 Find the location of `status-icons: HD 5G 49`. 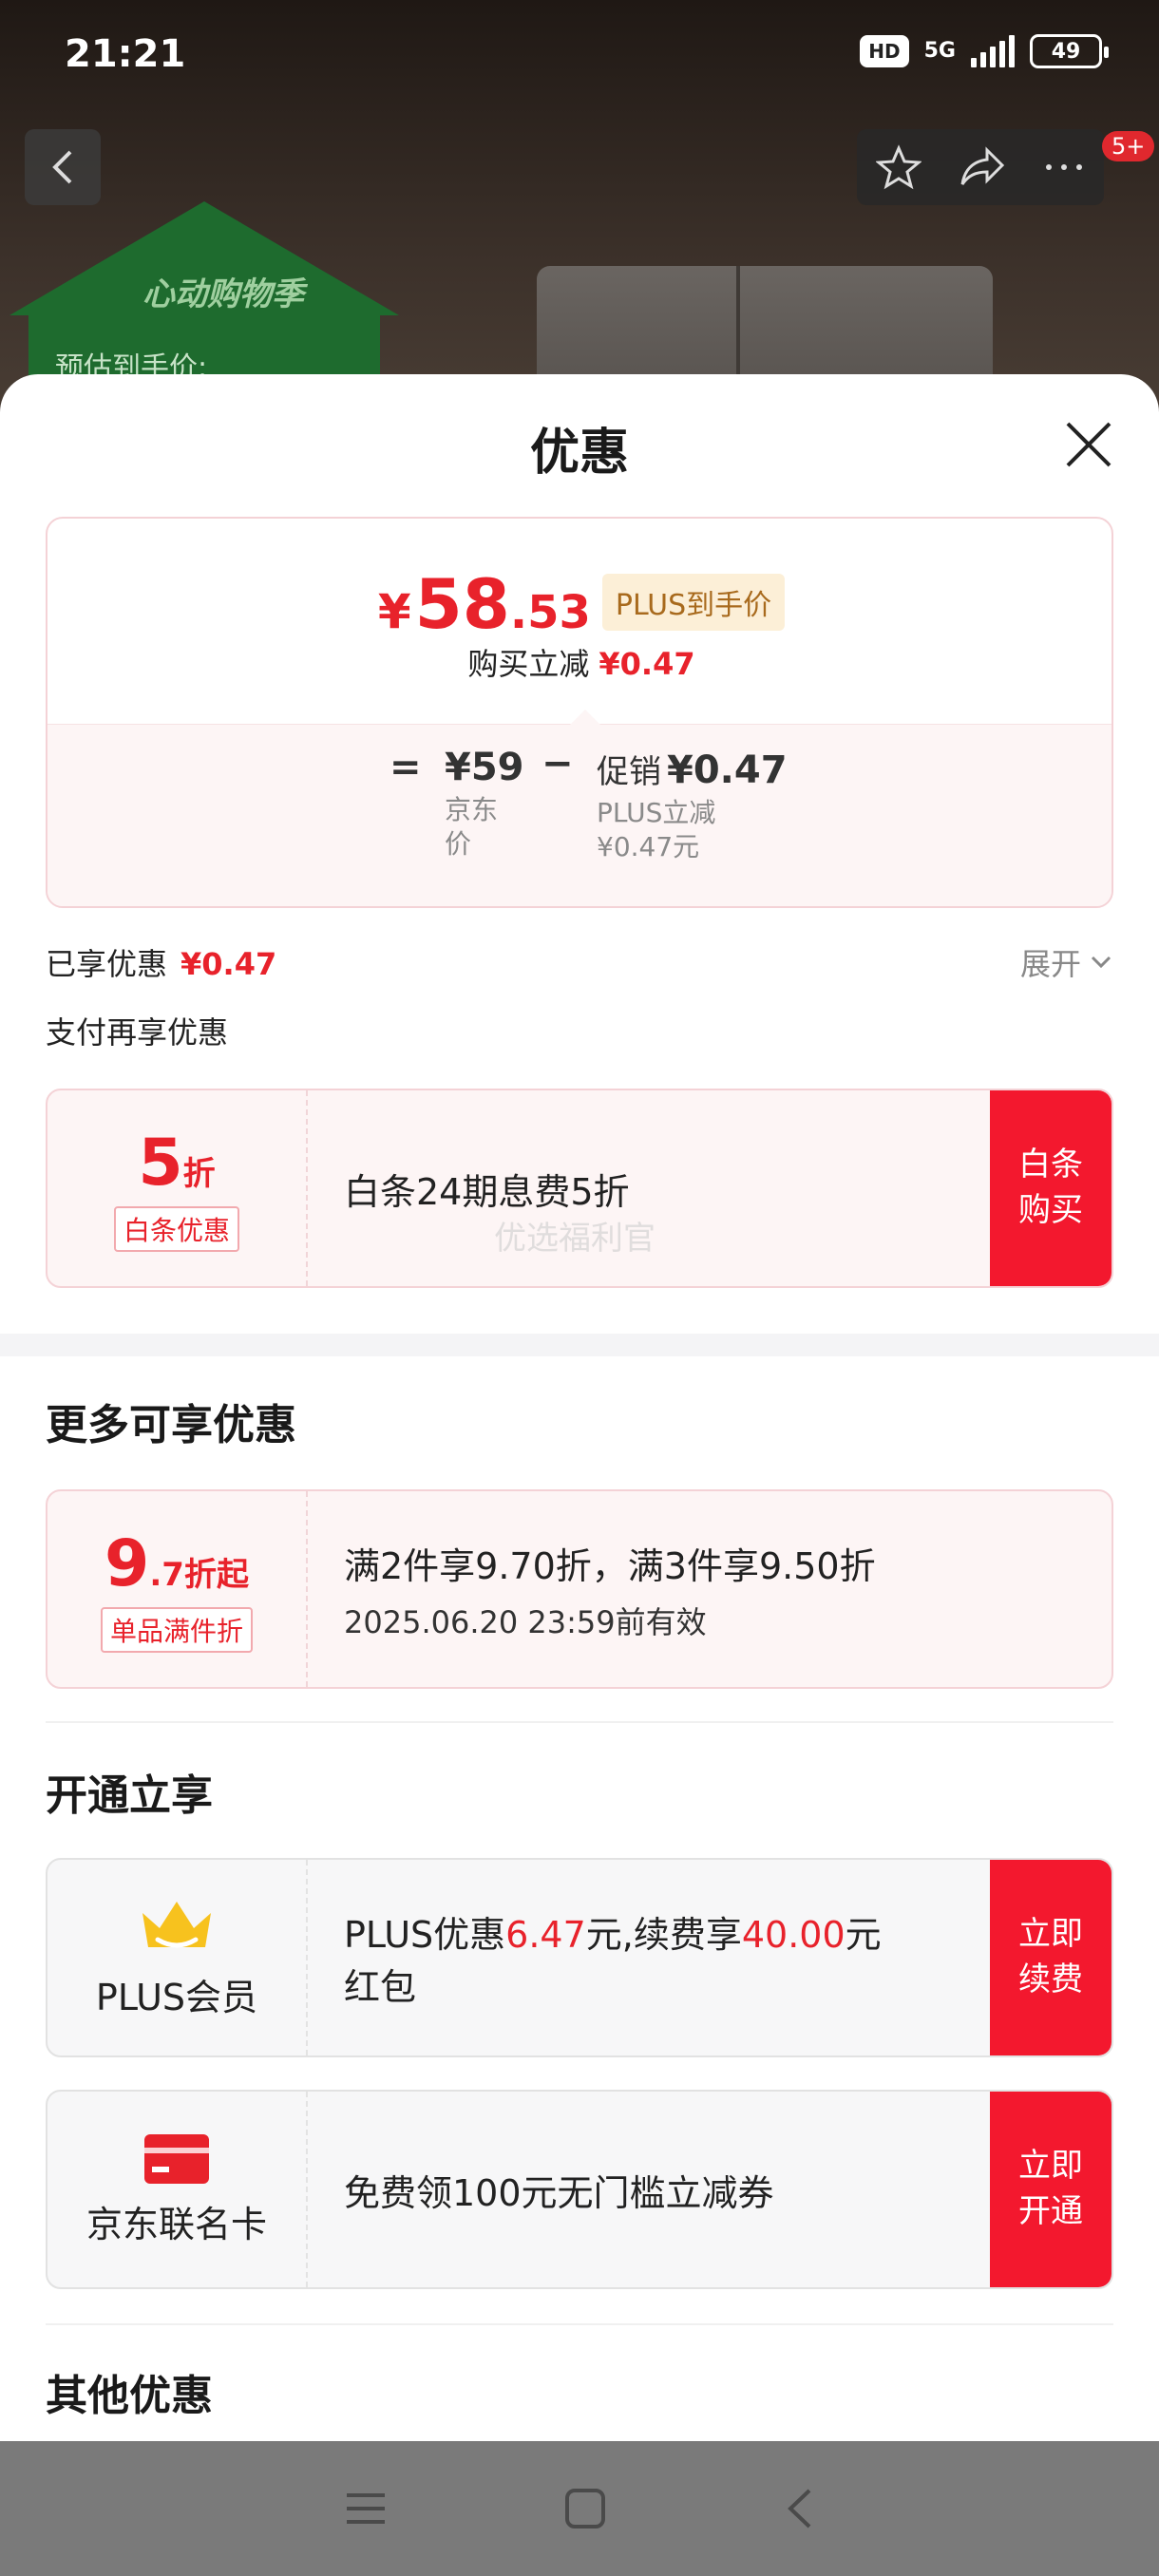

status-icons: HD 5G 49 is located at coordinates (984, 51).